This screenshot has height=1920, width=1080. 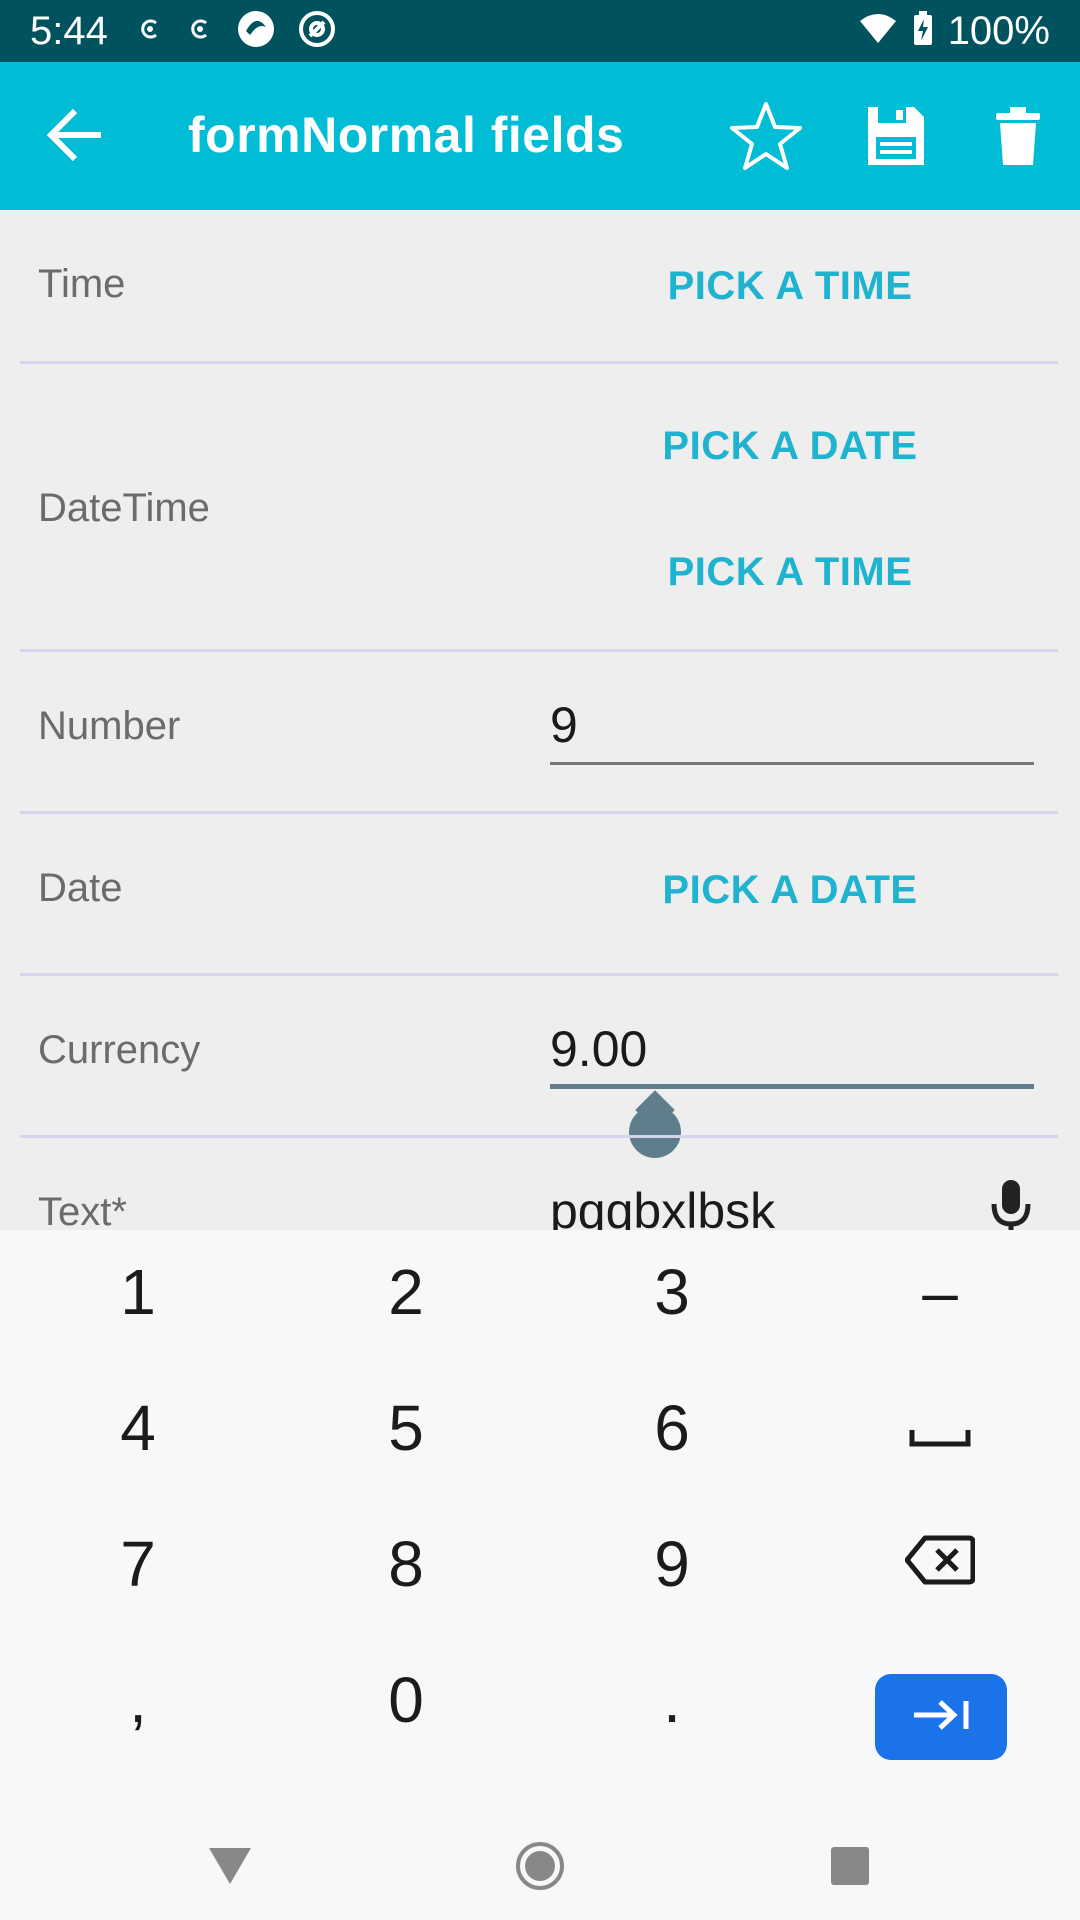 I want to click on back-triangle-icon, so click(x=230, y=1868).